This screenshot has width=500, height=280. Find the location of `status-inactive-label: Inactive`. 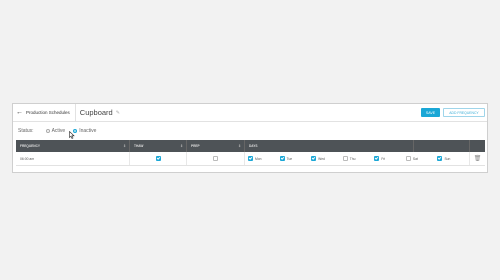

status-inactive-label: Inactive is located at coordinates (88, 131).